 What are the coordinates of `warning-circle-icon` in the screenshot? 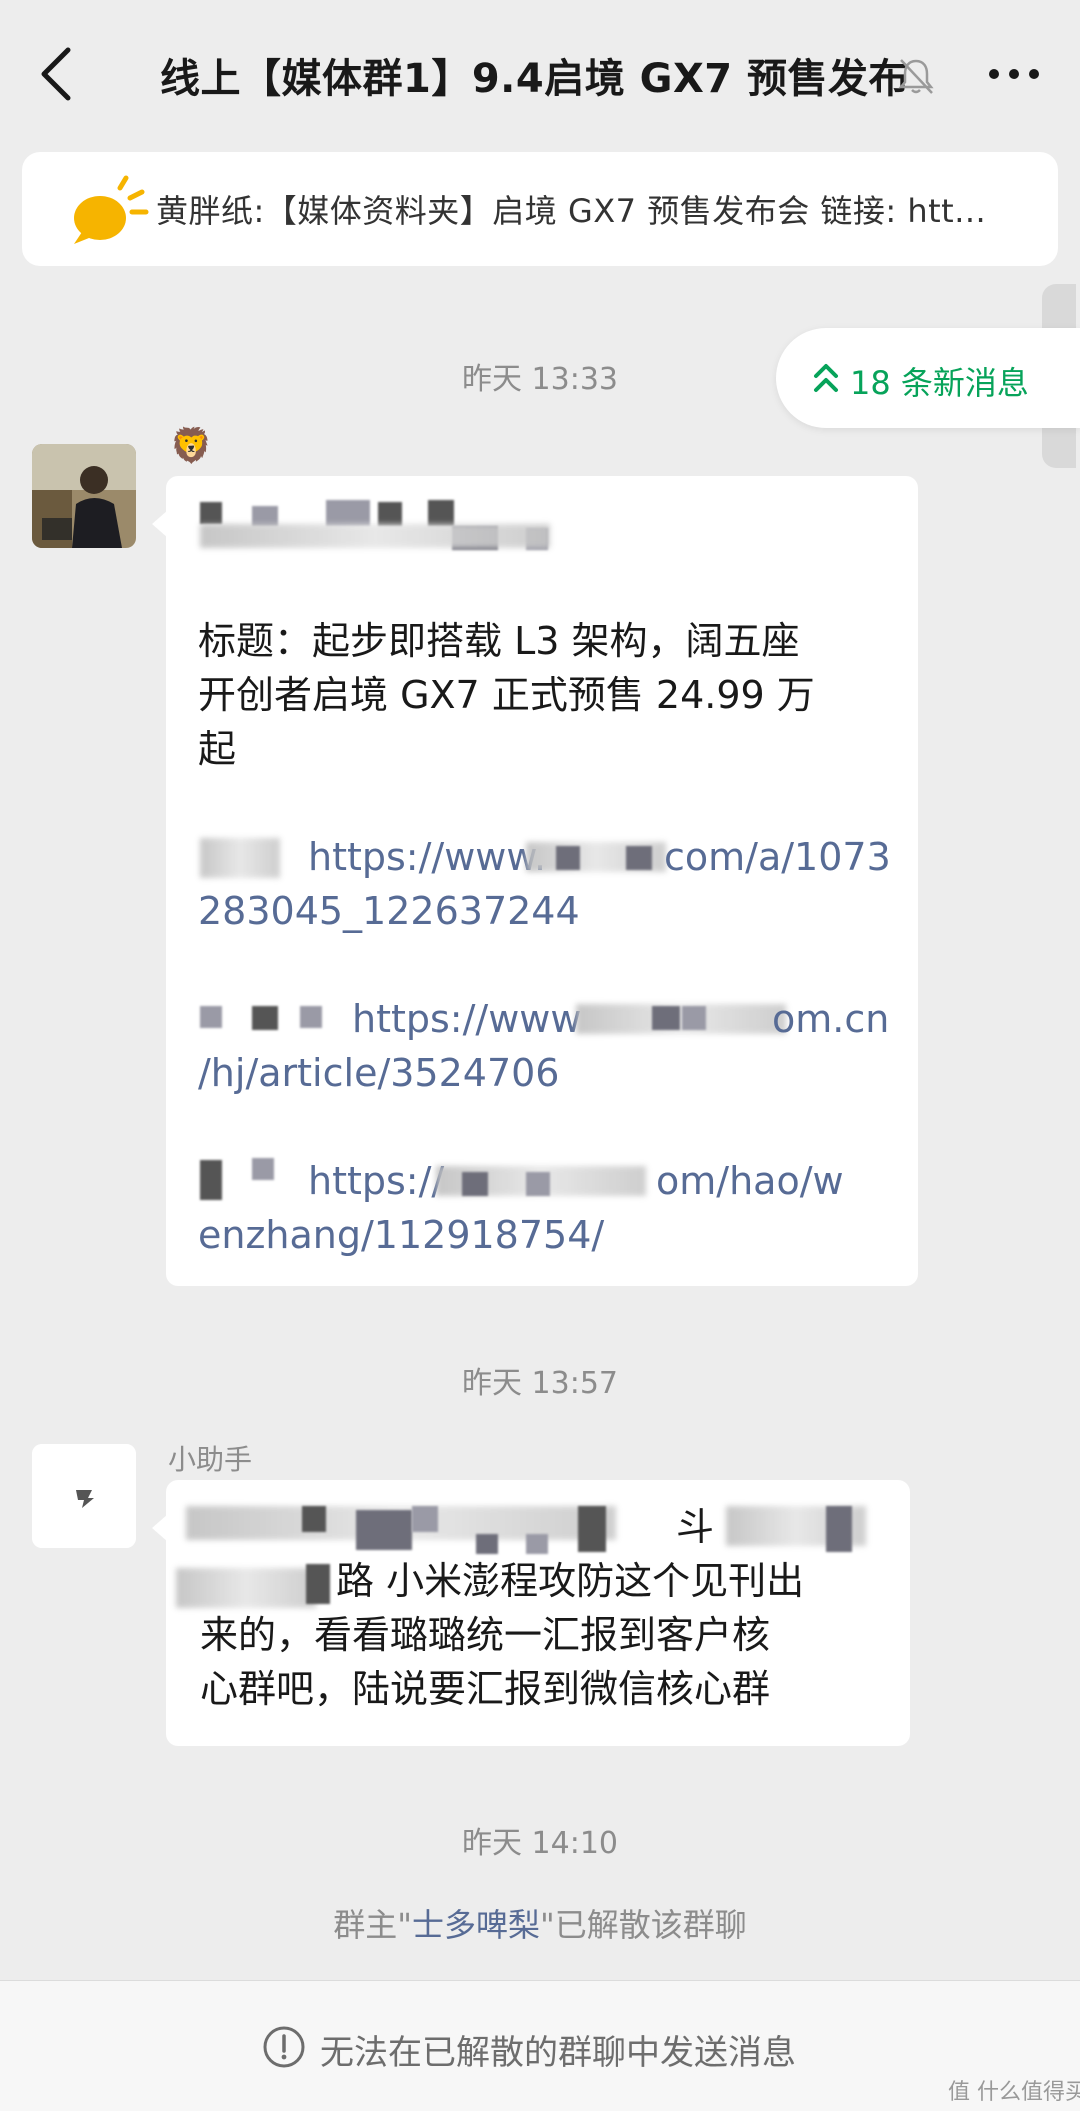 It's located at (284, 2047).